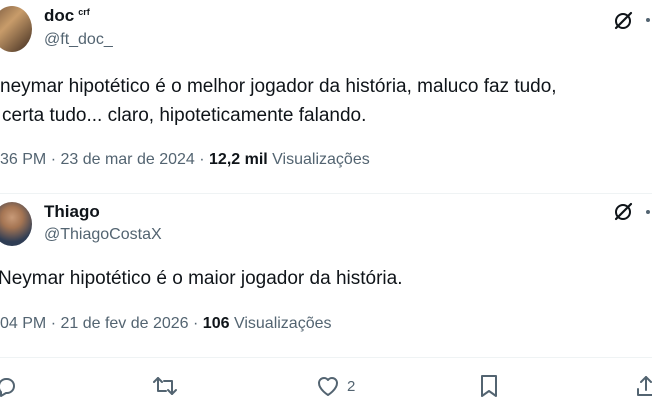 This screenshot has width=652, height=408. What do you see at coordinates (238, 159) in the screenshot?
I see `views-count: 12,2 mil` at bounding box center [238, 159].